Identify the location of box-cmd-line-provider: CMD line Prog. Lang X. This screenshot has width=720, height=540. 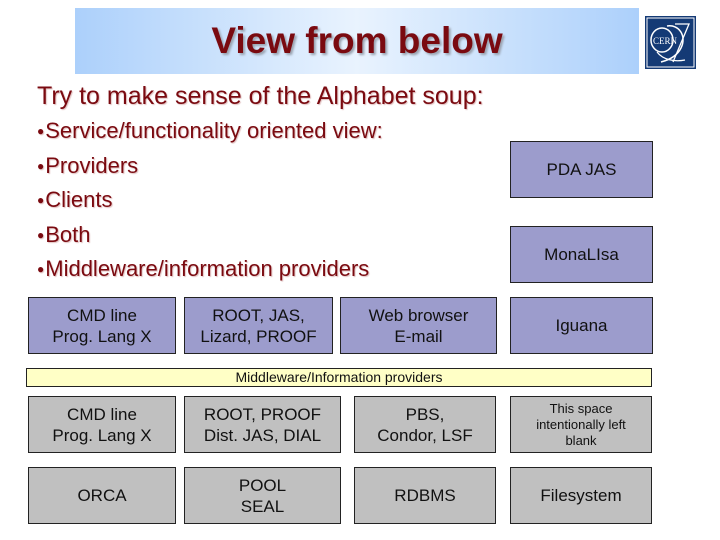
(102, 424).